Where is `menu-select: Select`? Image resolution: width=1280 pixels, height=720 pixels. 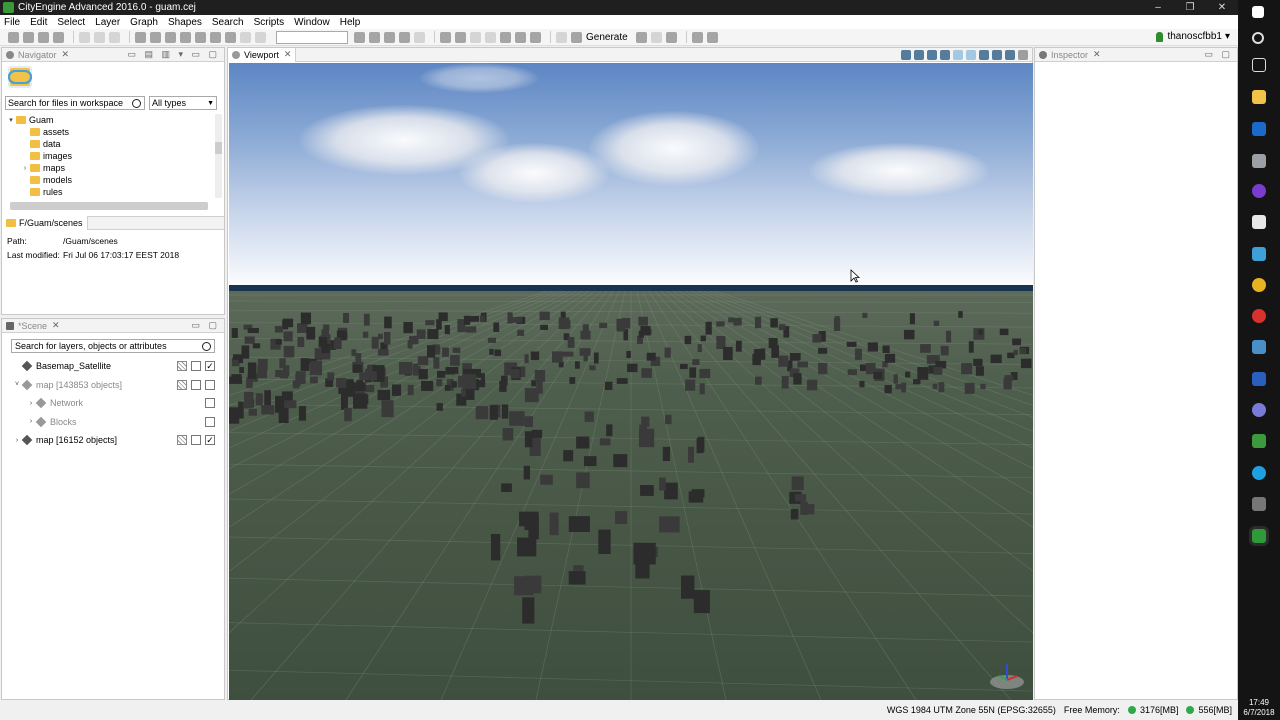
menu-select: Select is located at coordinates (71, 22).